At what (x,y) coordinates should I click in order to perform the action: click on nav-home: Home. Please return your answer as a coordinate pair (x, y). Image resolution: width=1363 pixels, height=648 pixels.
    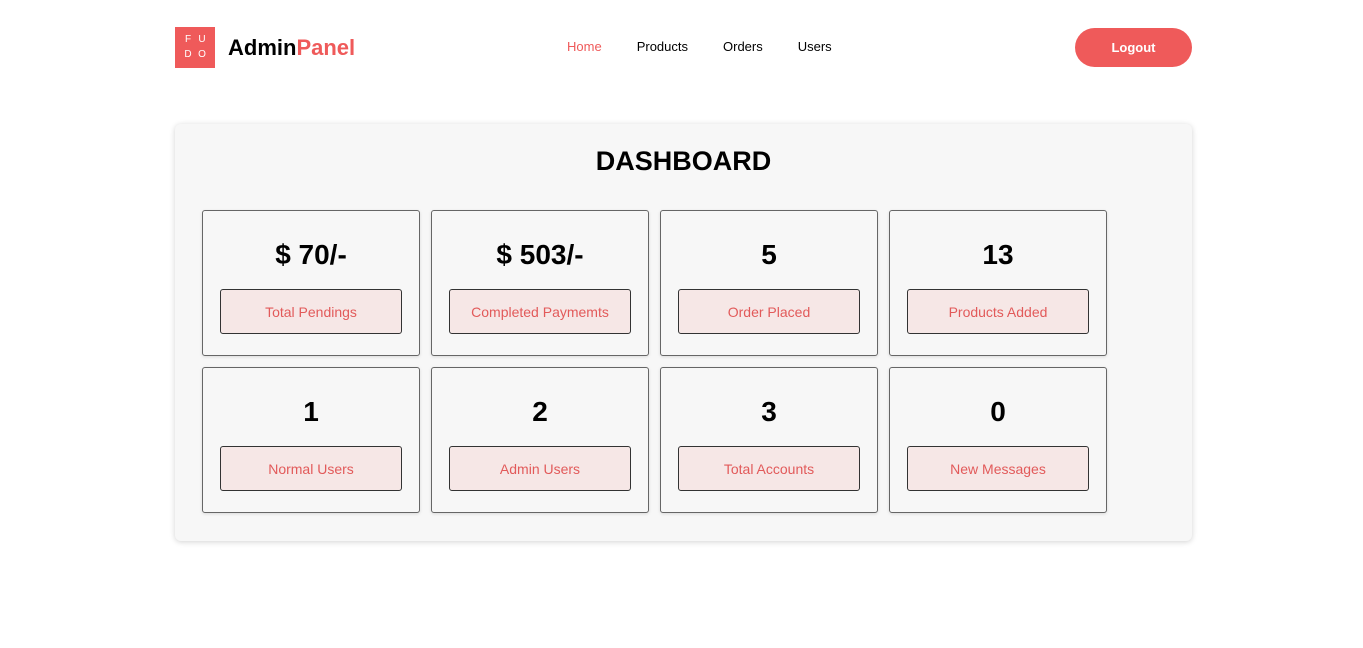
    Looking at the image, I should click on (584, 46).